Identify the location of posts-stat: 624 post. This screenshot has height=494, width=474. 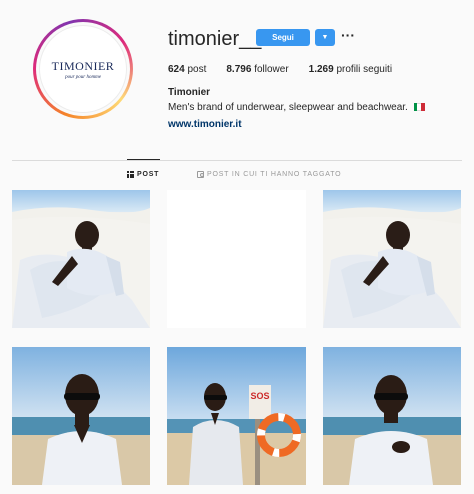
(187, 69).